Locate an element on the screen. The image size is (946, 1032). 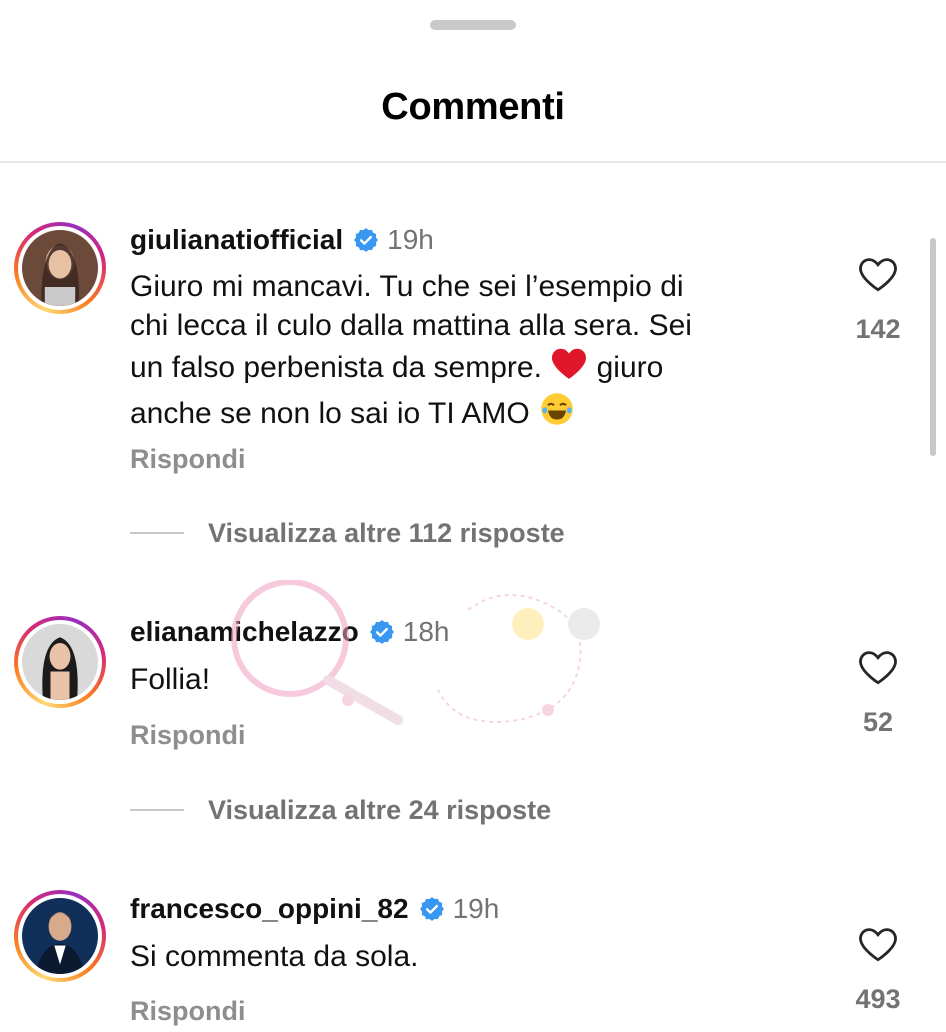
username: elianamichelazzo is located at coordinates (244, 632).